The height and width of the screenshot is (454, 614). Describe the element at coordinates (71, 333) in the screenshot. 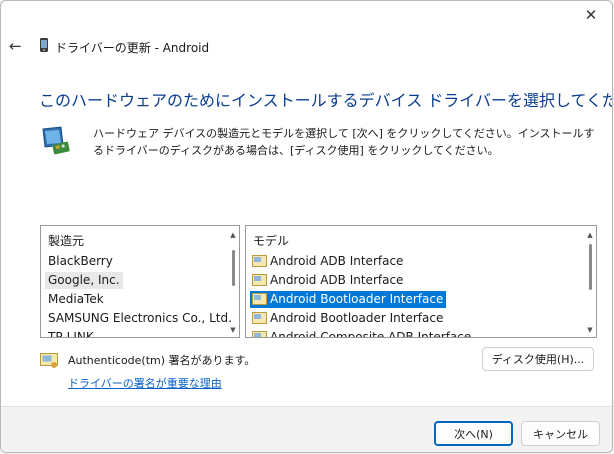

I see `manufacturer-item: TP-LINK` at that location.